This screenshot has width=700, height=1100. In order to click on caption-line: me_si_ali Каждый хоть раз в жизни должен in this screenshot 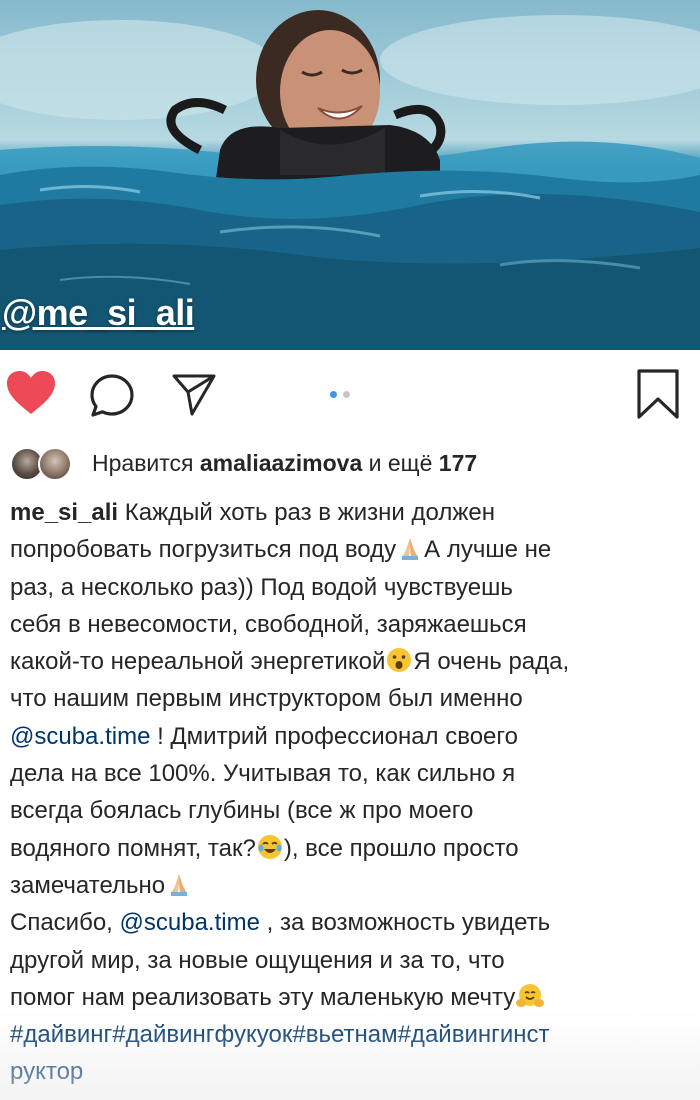, I will do `click(350, 512)`.